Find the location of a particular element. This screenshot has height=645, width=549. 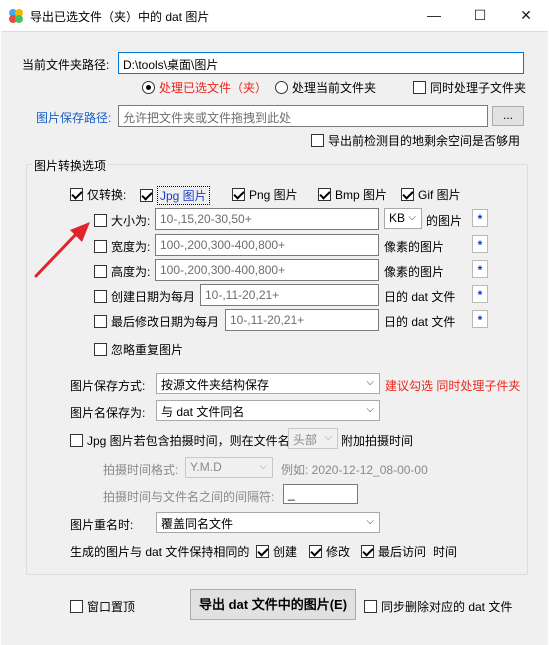

keep-modified-checkbox: 修改 is located at coordinates (329, 551).